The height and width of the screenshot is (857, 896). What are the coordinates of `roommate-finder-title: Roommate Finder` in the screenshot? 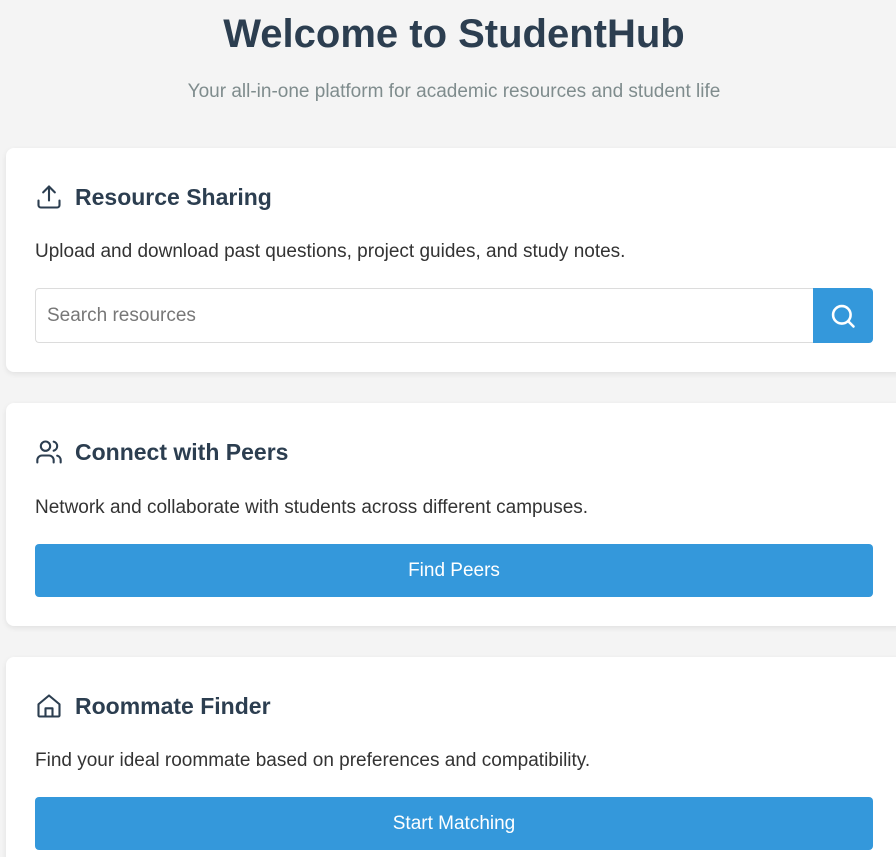 It's located at (173, 705).